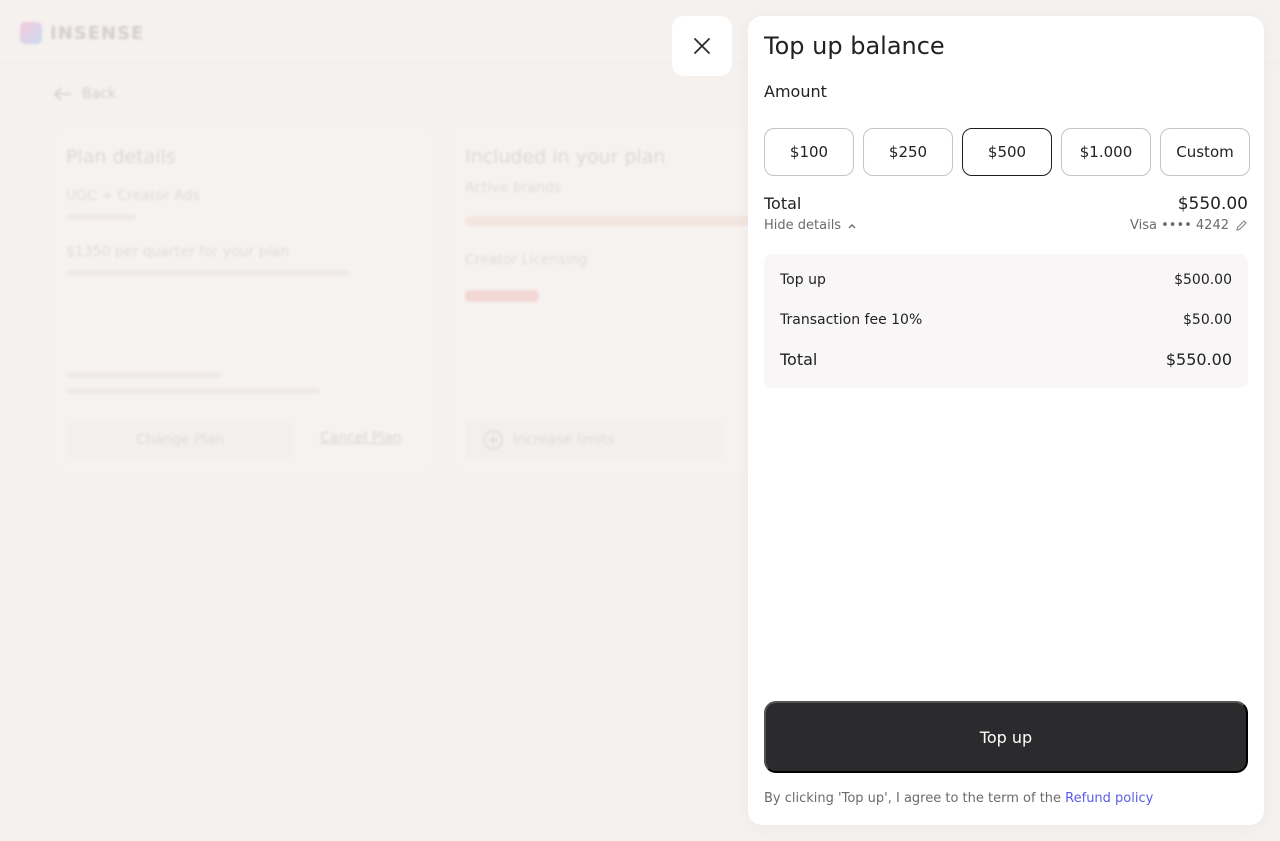  I want to click on back-link: Back, so click(85, 94).